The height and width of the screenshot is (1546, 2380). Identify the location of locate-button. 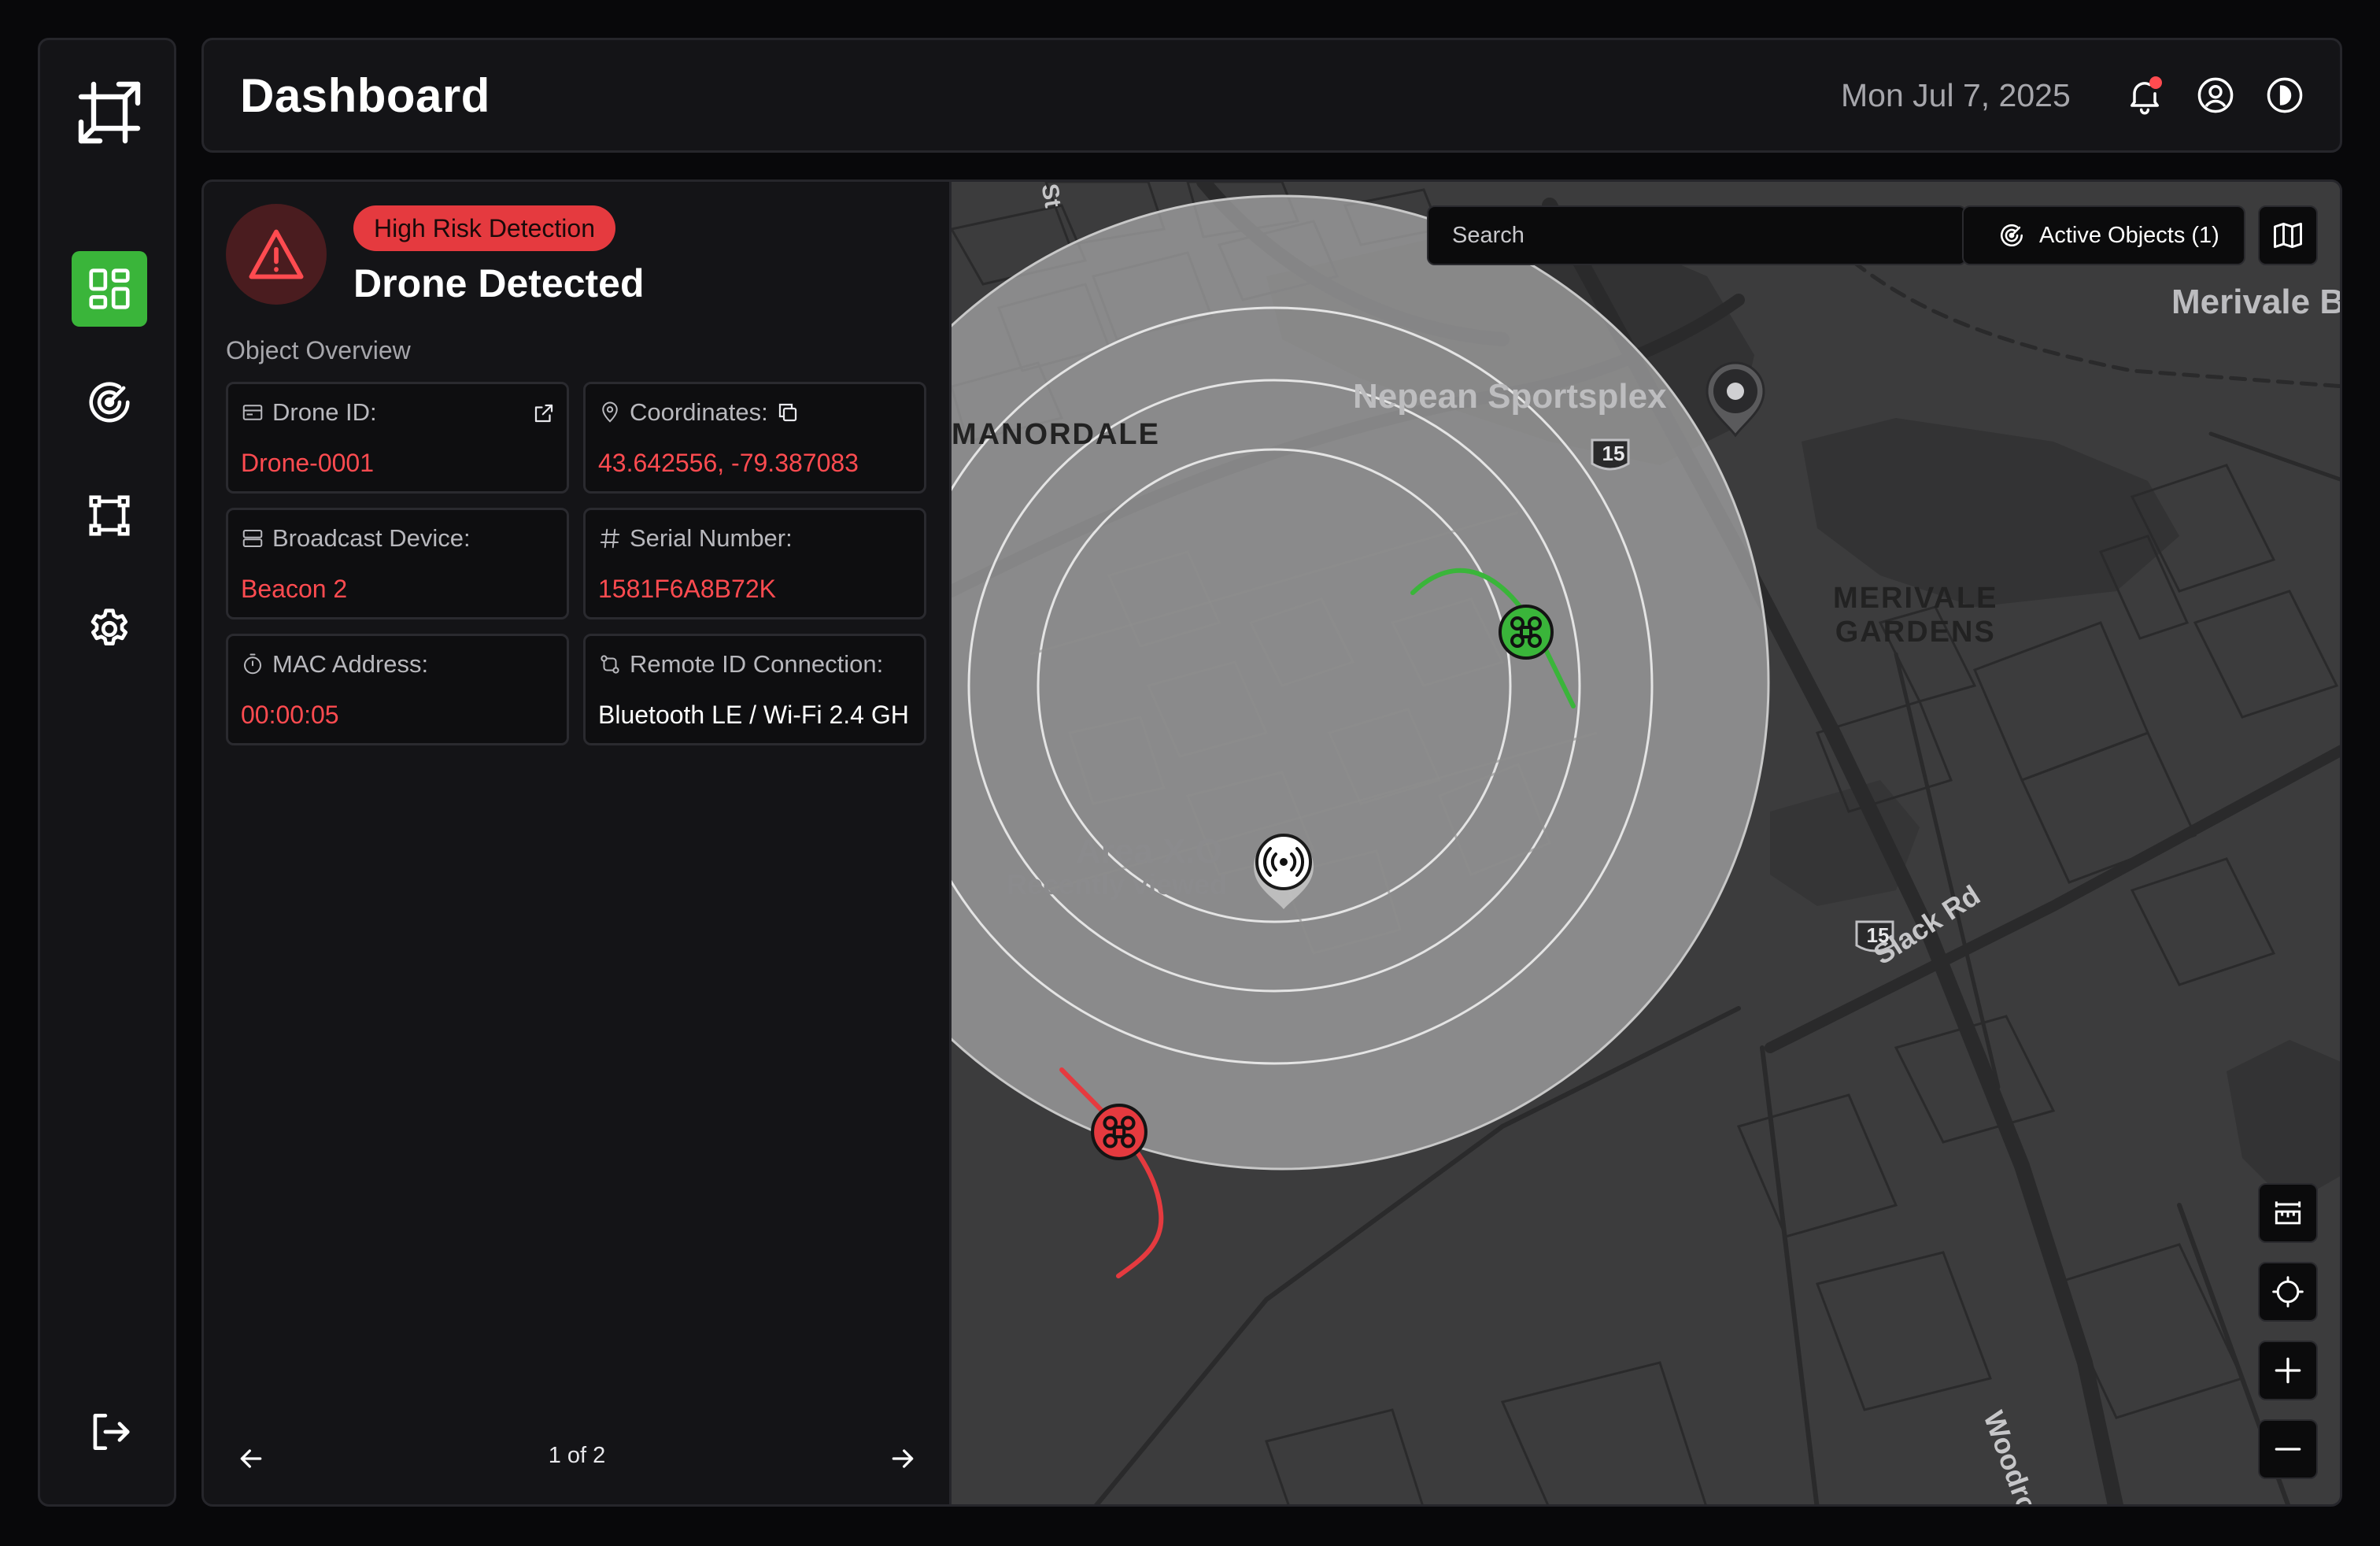
(2288, 1292).